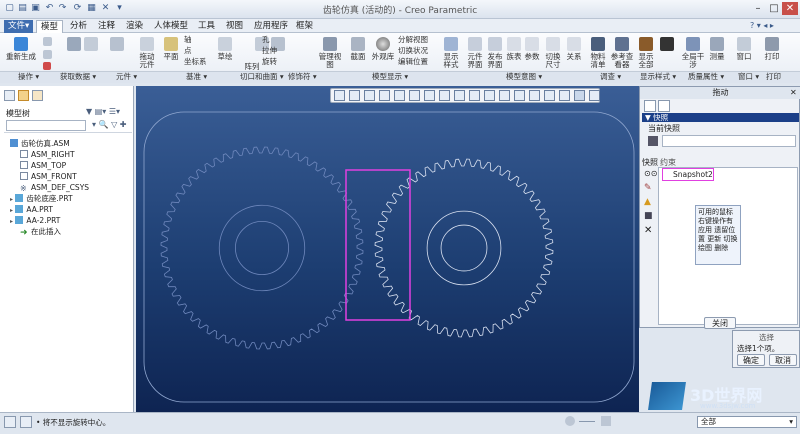  Describe the element at coordinates (720, 117) in the screenshot. I see `snapshot-section-header: ▼ 快照` at that location.